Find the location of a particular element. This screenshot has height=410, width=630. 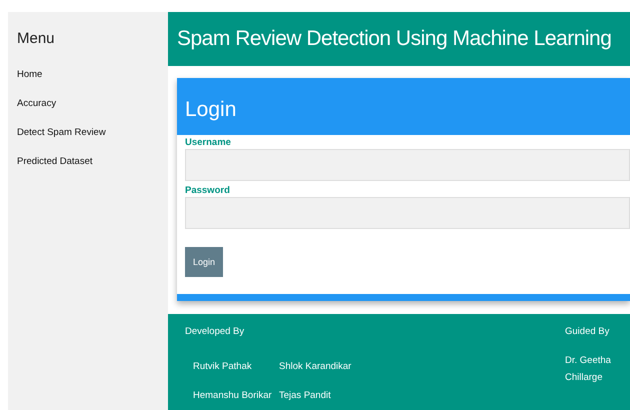

developer-name: Hemanshu Borikar is located at coordinates (233, 395).